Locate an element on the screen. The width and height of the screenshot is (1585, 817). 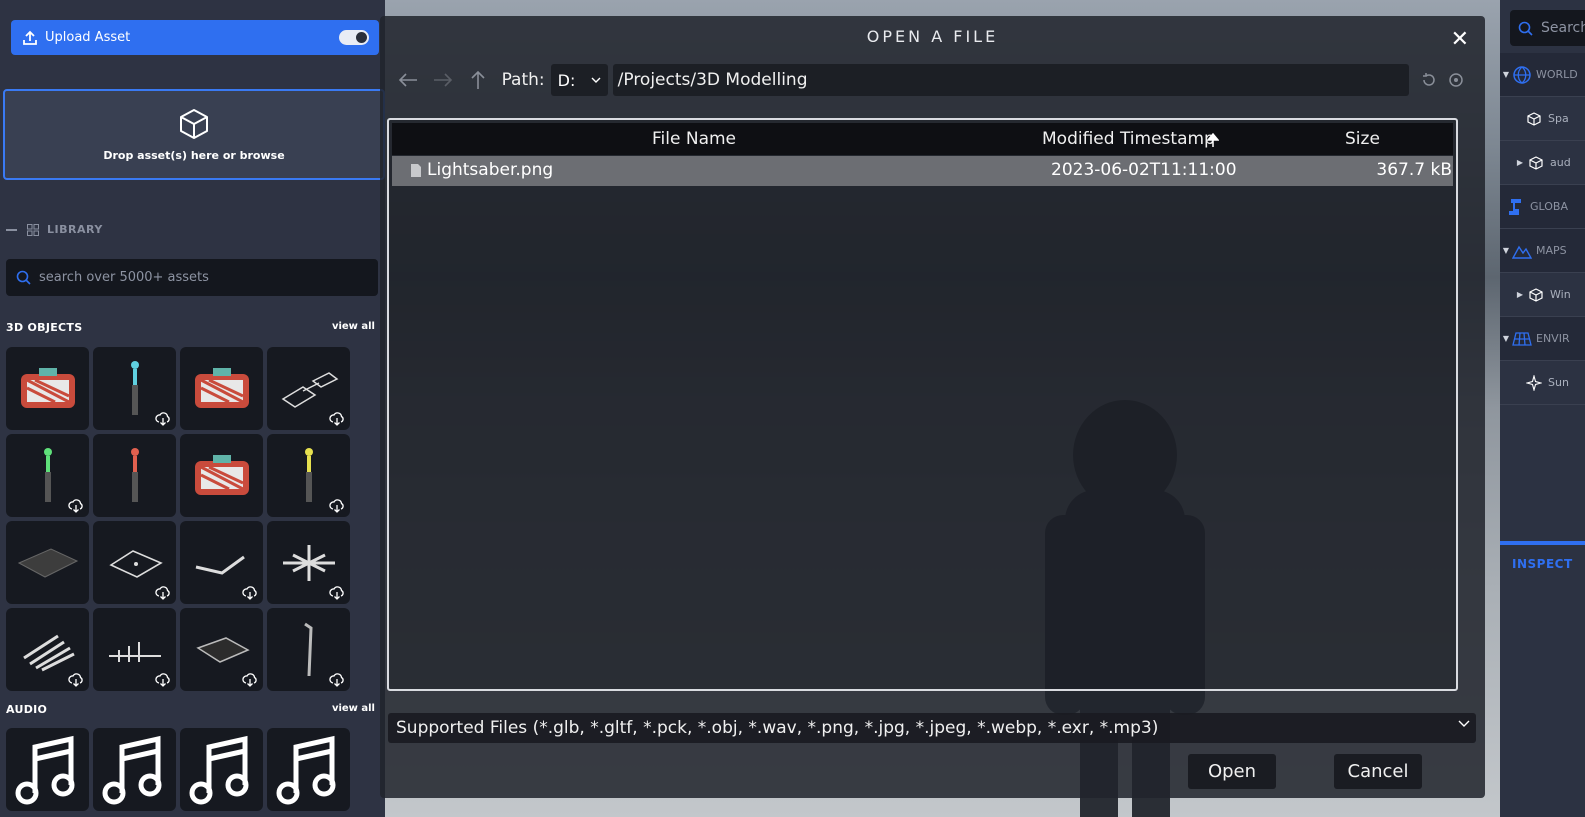
column-header-size: Size is located at coordinates (1362, 139).